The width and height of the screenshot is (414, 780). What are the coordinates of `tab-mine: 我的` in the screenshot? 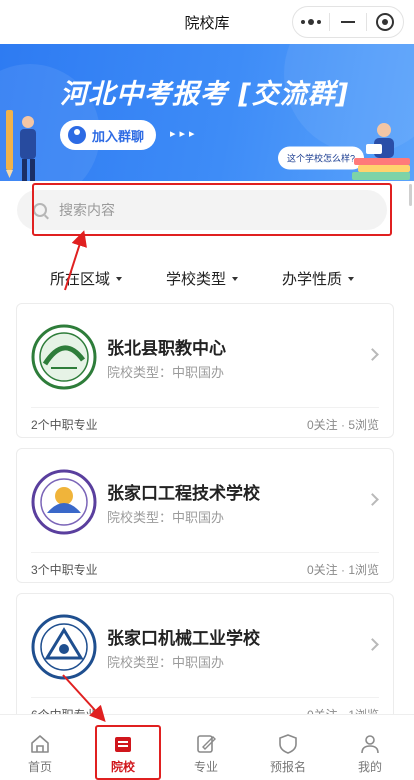 It's located at (370, 754).